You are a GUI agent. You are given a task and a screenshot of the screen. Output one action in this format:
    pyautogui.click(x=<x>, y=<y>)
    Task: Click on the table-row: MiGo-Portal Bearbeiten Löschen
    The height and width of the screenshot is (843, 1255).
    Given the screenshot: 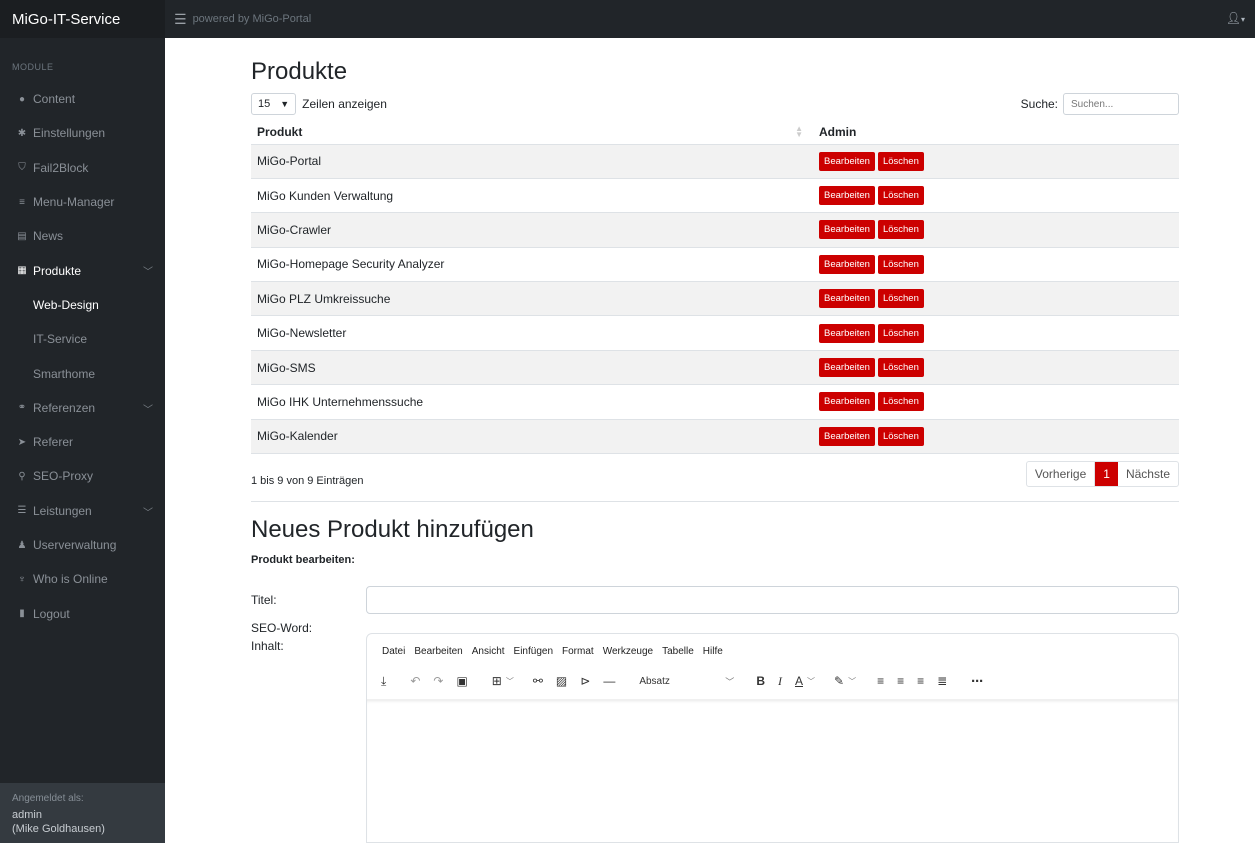 What is the action you would take?
    pyautogui.click(x=715, y=161)
    